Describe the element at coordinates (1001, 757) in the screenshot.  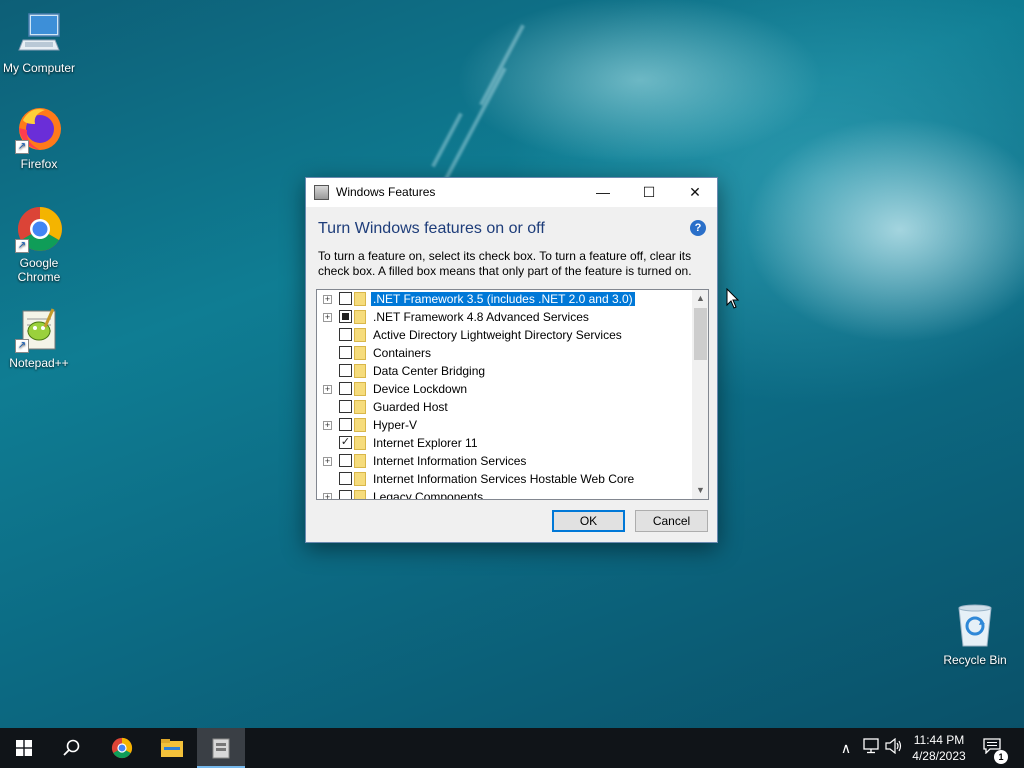
I see `notification-count-badge: 1` at that location.